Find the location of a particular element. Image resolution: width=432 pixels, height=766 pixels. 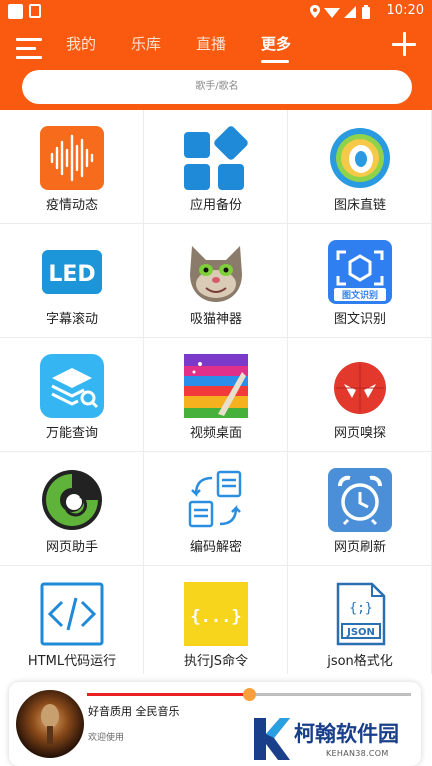

status-icons is located at coordinates (340, 12).